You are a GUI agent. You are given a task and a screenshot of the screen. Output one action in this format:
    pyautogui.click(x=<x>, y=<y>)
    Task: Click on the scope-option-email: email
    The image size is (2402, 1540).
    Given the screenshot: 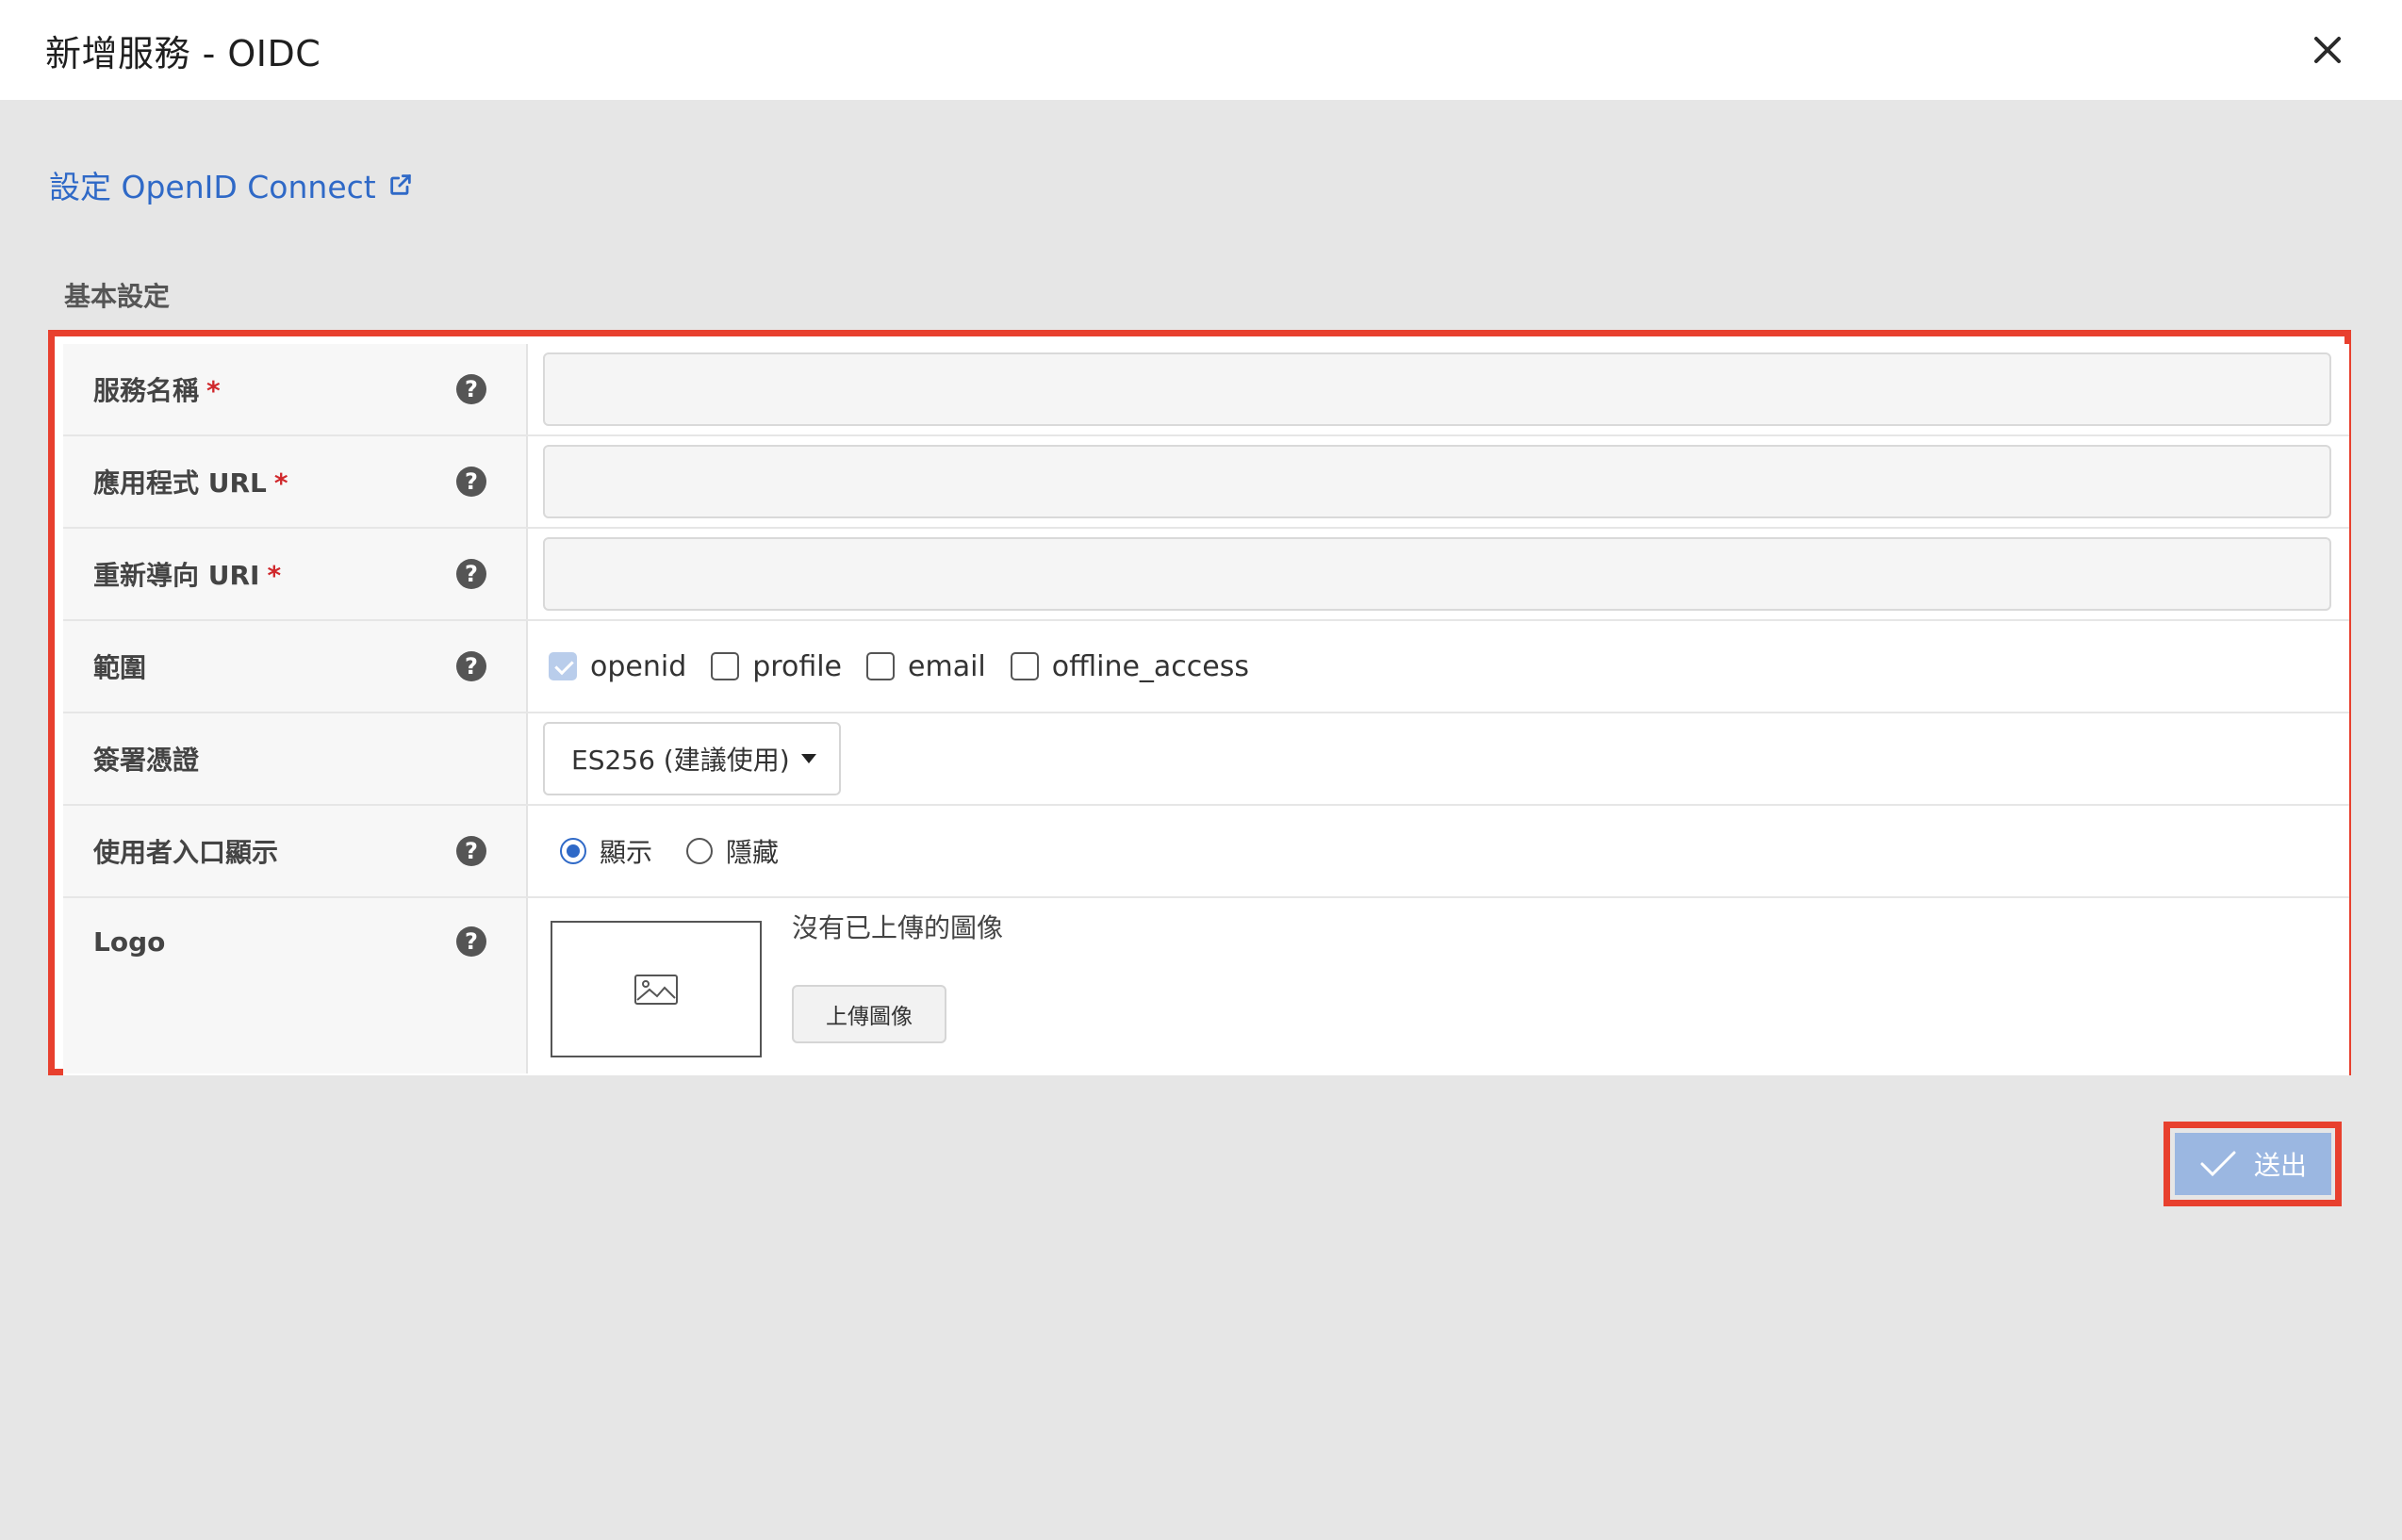 What is the action you would take?
    pyautogui.click(x=924, y=666)
    